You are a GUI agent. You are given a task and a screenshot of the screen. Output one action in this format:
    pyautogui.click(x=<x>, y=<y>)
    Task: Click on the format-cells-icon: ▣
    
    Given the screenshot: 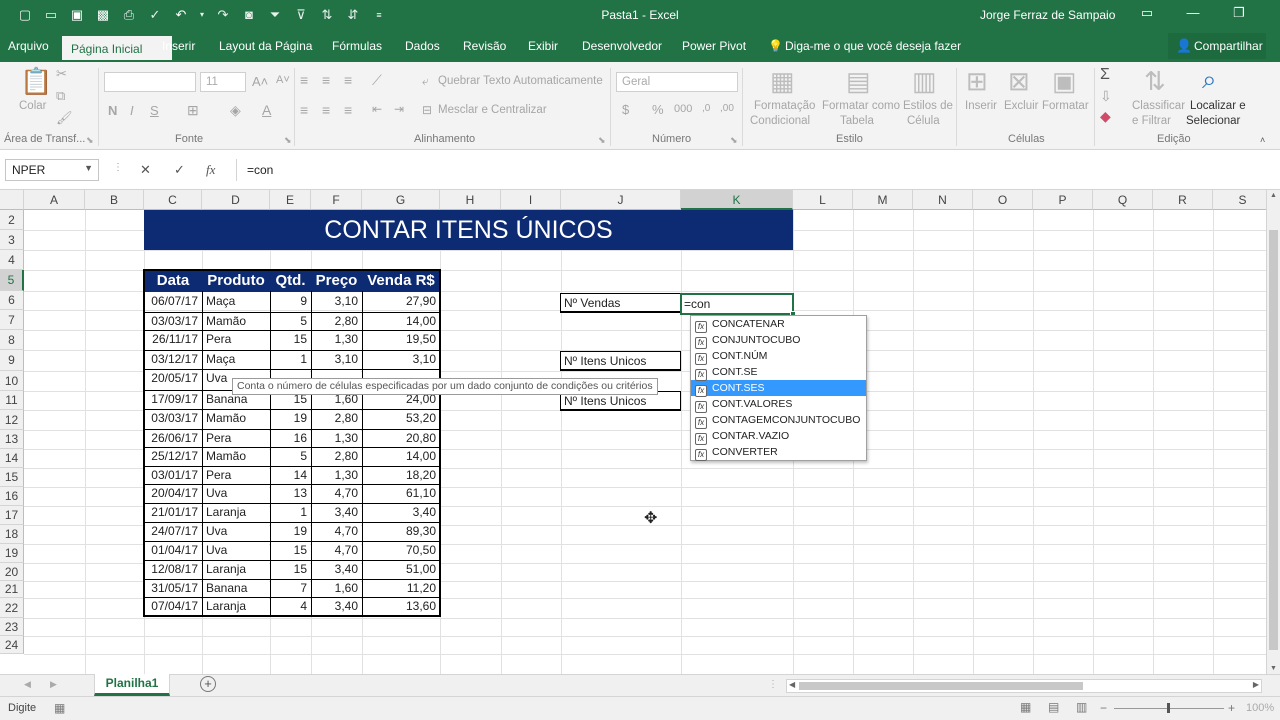 What is the action you would take?
    pyautogui.click(x=1064, y=81)
    